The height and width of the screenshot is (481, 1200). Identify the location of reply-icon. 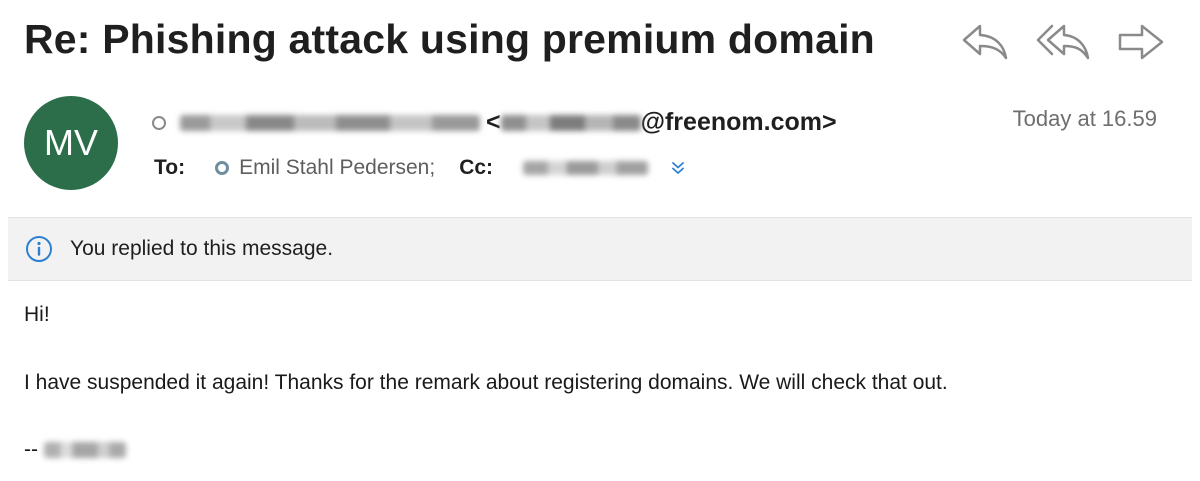
(985, 42).